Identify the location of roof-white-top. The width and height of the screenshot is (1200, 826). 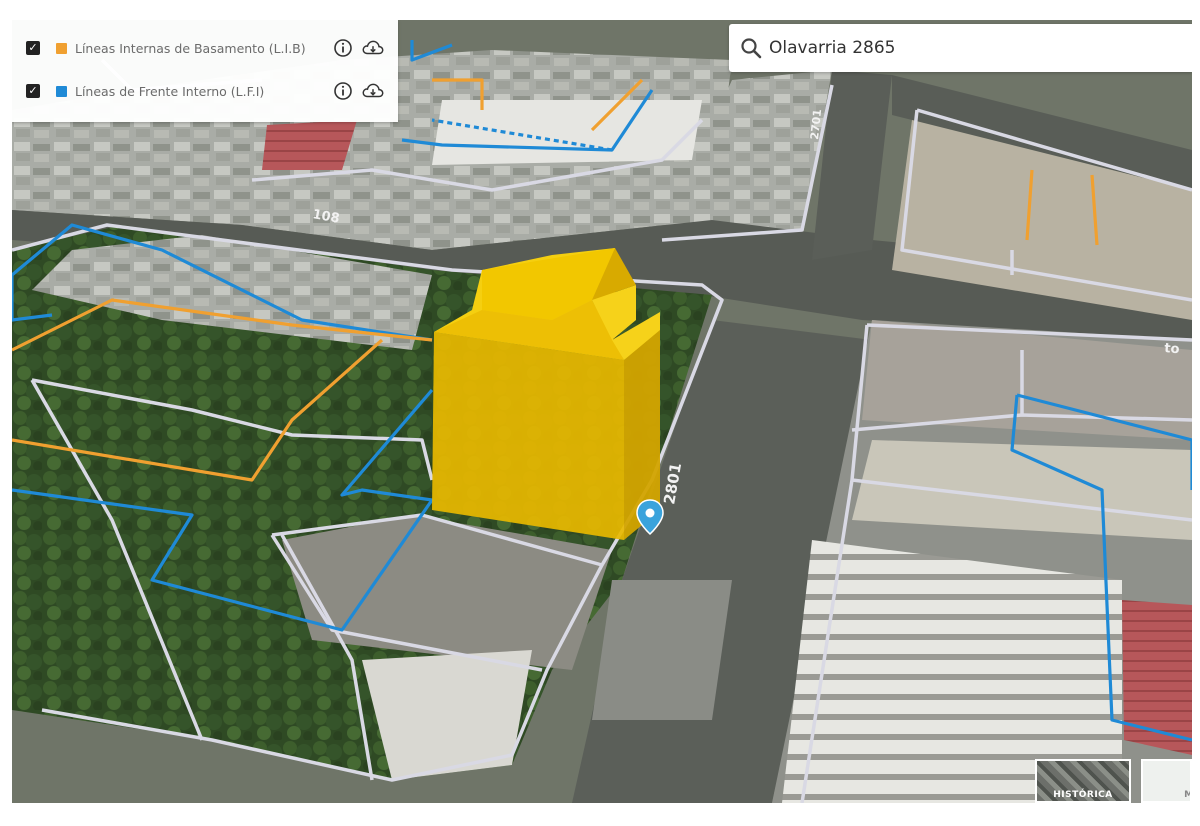
(567, 132).